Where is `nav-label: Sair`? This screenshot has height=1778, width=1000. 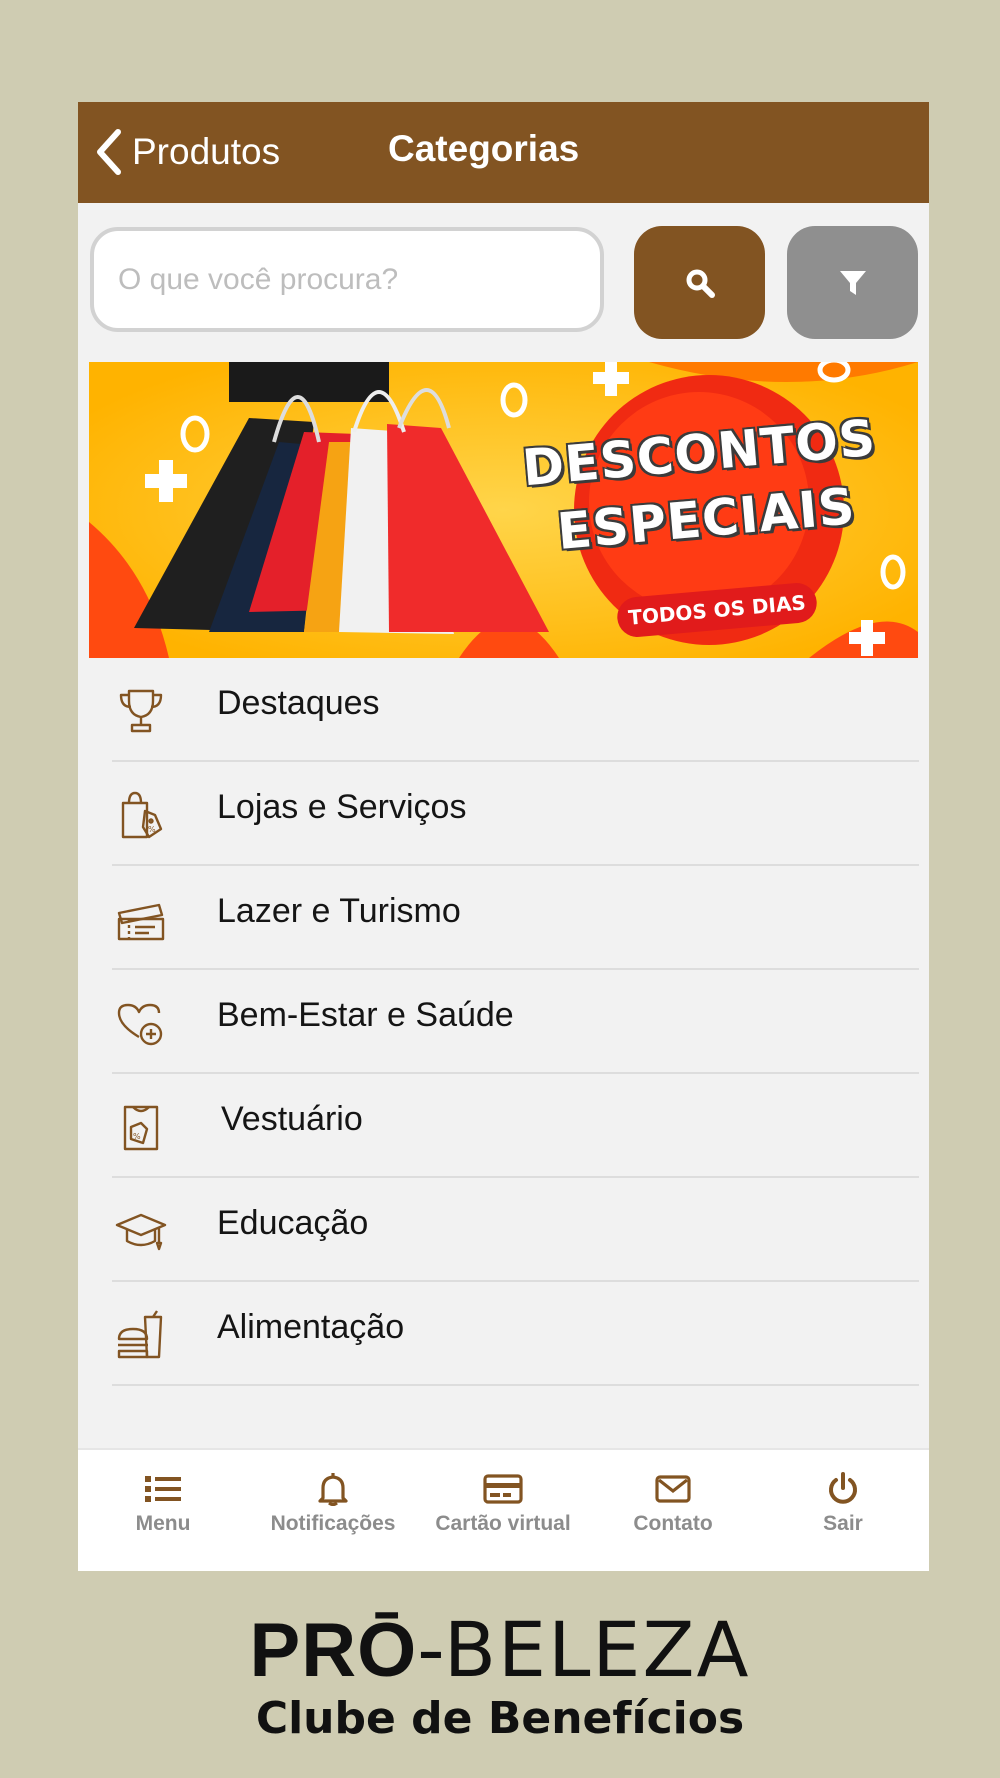 nav-label: Sair is located at coordinates (843, 1523).